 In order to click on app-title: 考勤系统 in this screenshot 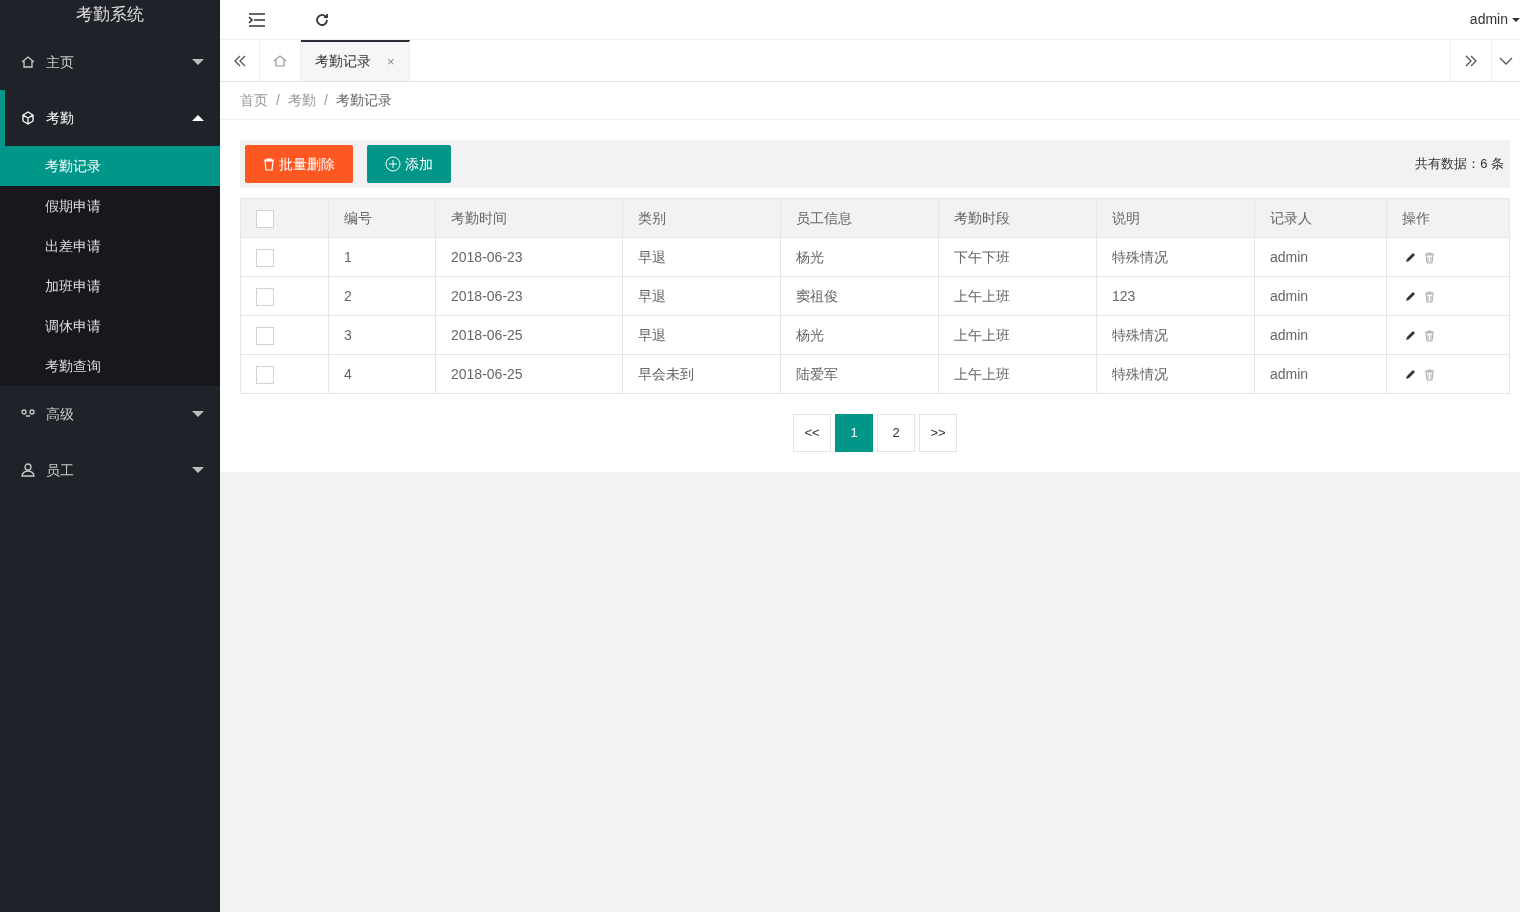, I will do `click(110, 15)`.